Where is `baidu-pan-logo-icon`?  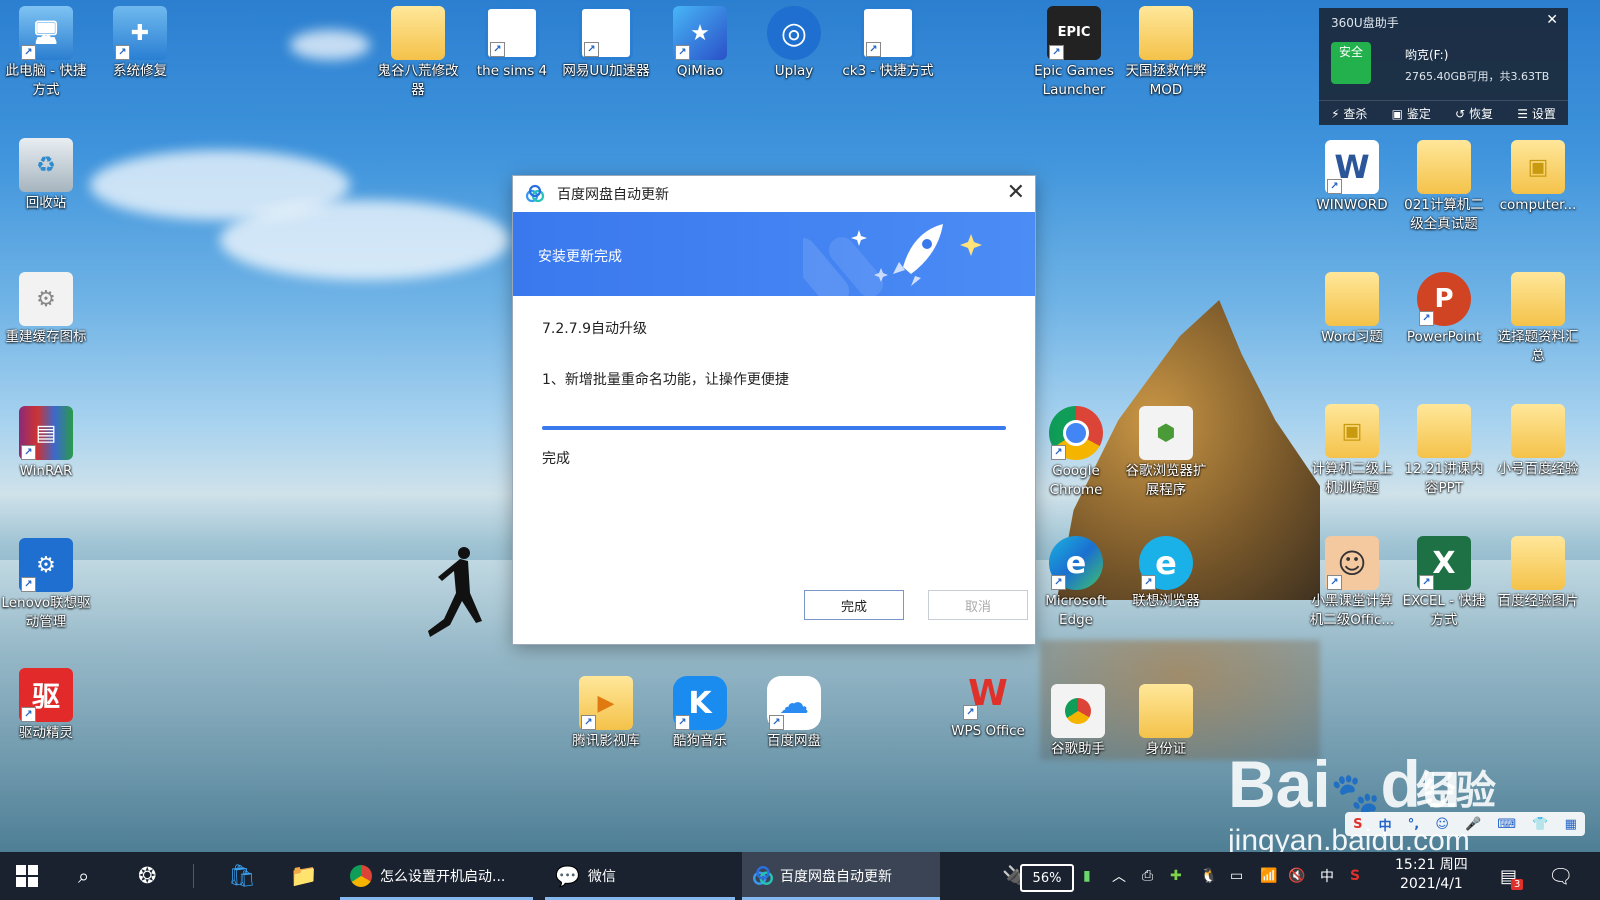 baidu-pan-logo-icon is located at coordinates (535, 193).